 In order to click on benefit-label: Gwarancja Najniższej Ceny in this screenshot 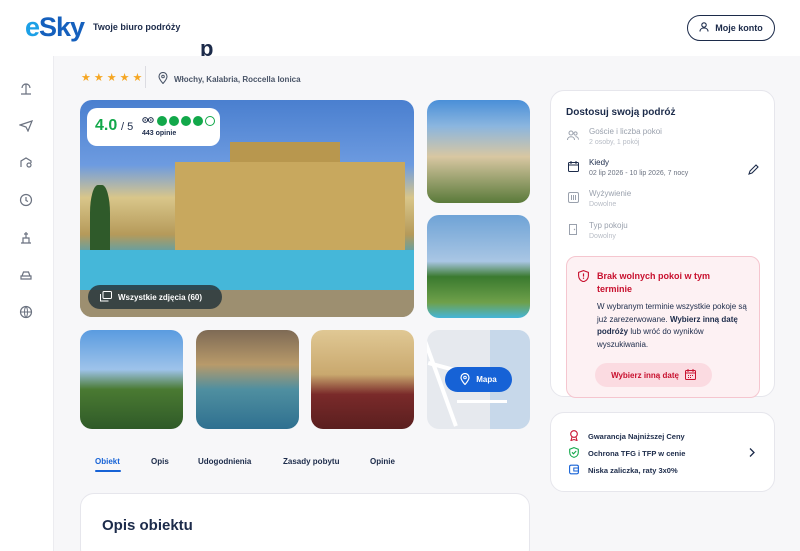, I will do `click(636, 436)`.